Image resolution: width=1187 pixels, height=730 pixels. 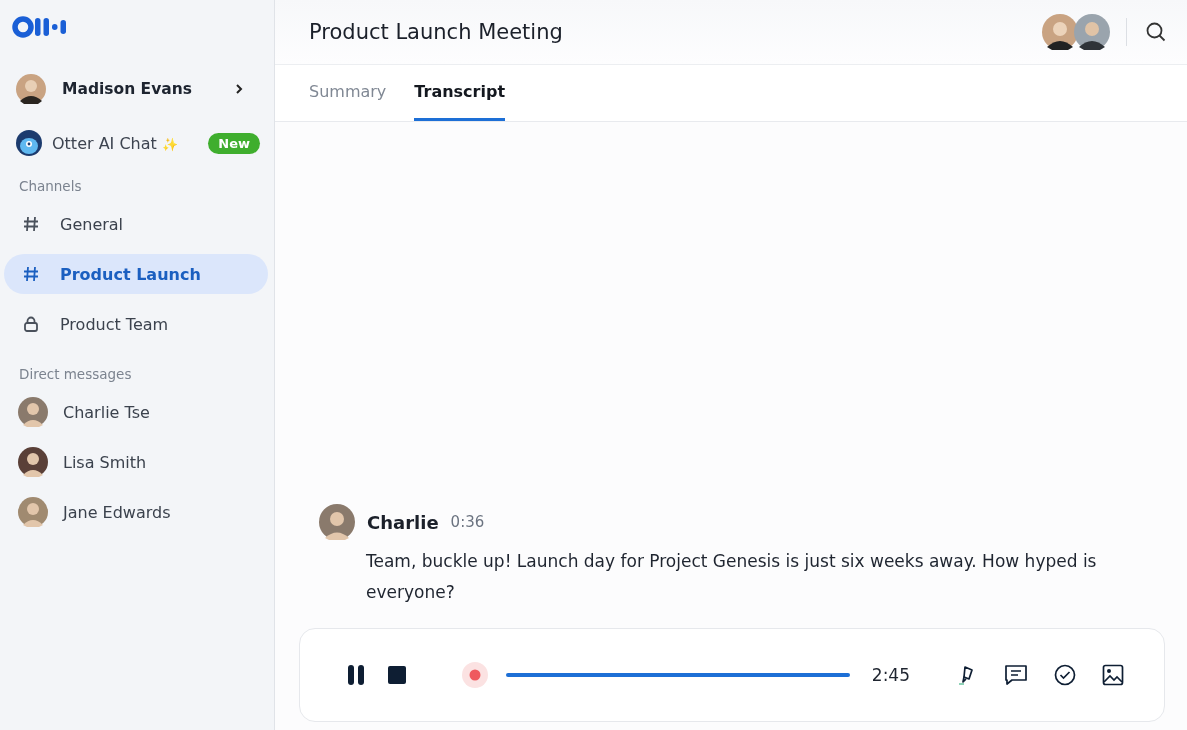 What do you see at coordinates (136, 324) in the screenshot?
I see `channel-item: Product Team` at bounding box center [136, 324].